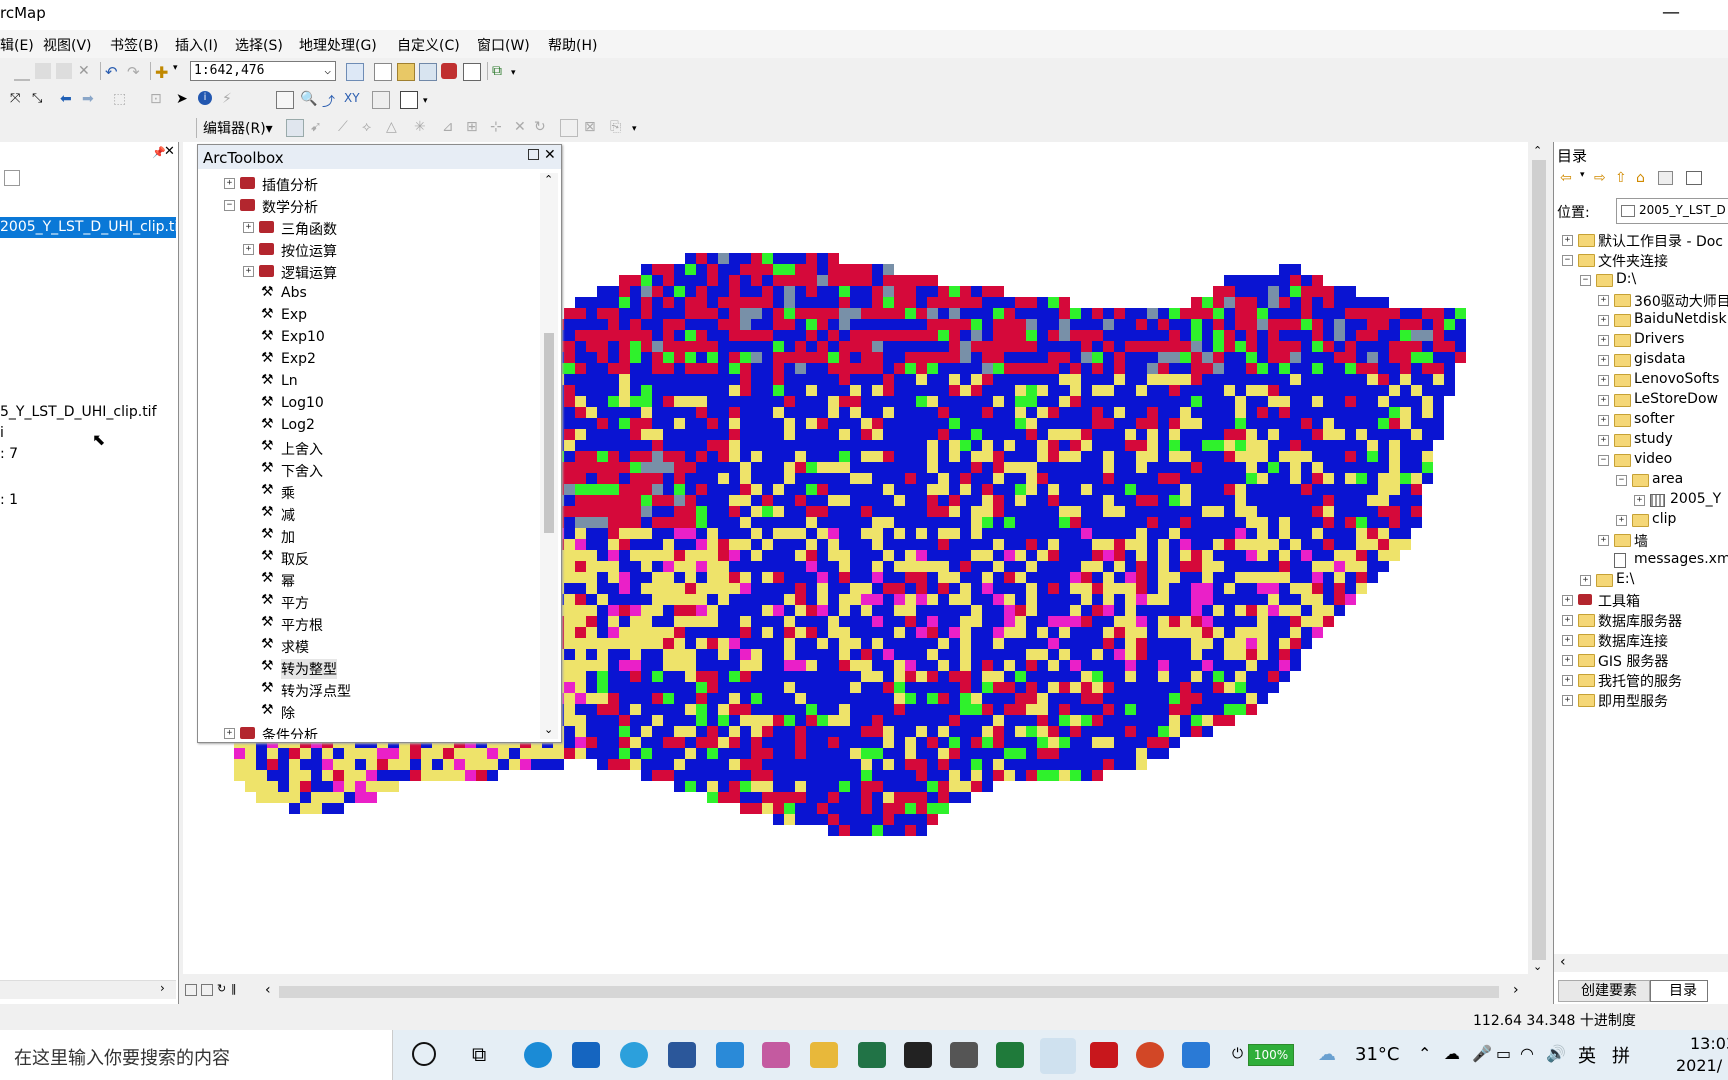  I want to click on straight-segment-icon: ⟋, so click(346, 127).